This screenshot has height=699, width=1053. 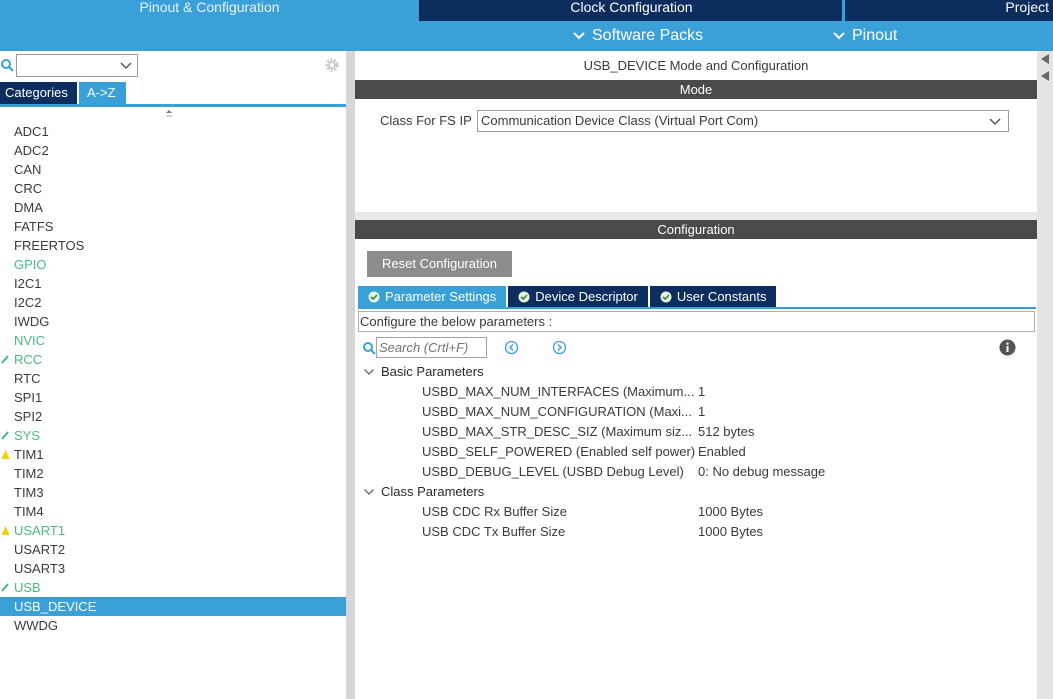 What do you see at coordinates (631, 10) in the screenshot?
I see `tab-clock-configuration: Clock Configuration` at bounding box center [631, 10].